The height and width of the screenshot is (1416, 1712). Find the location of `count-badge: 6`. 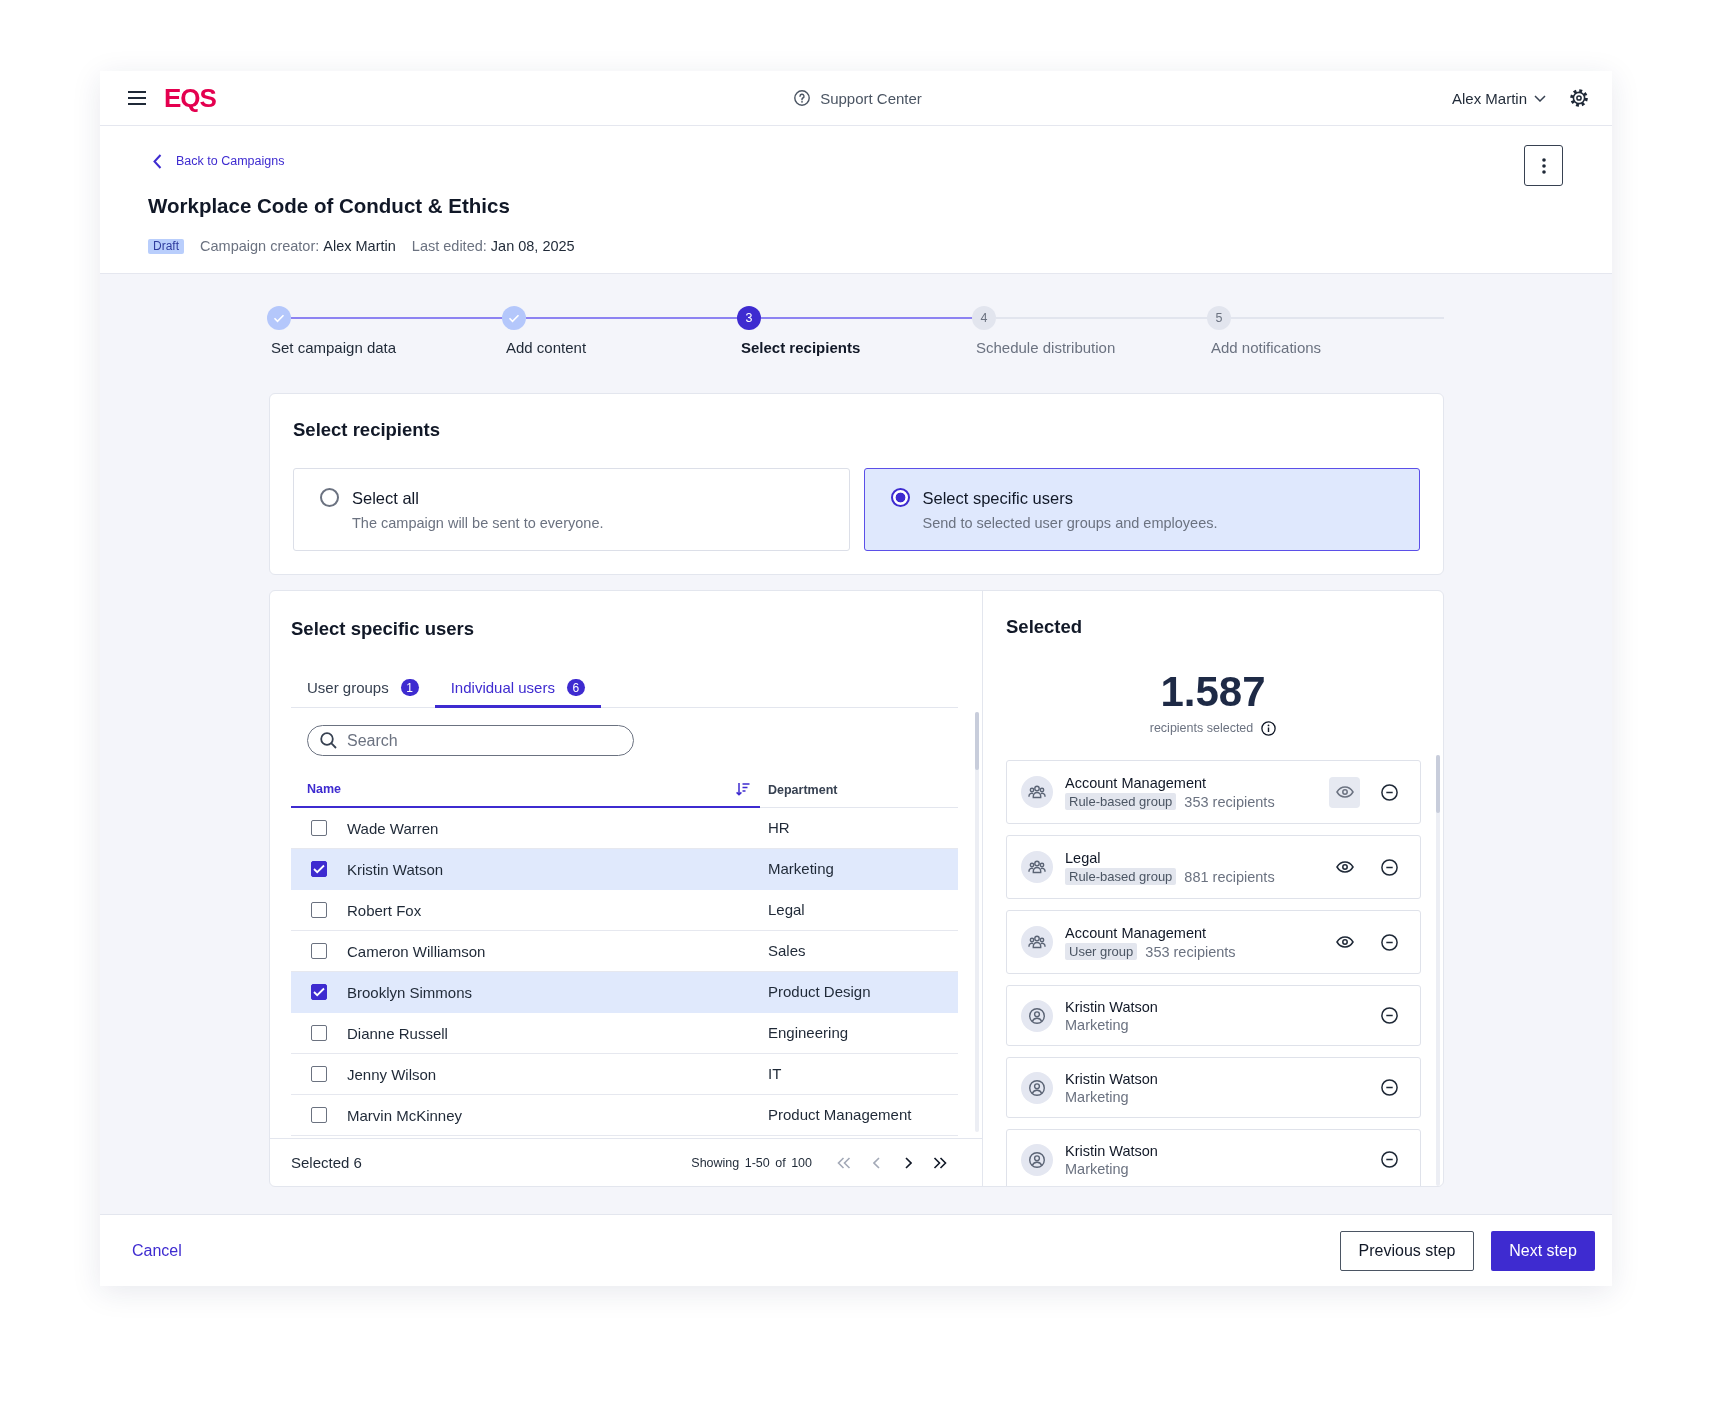

count-badge: 6 is located at coordinates (575, 687).